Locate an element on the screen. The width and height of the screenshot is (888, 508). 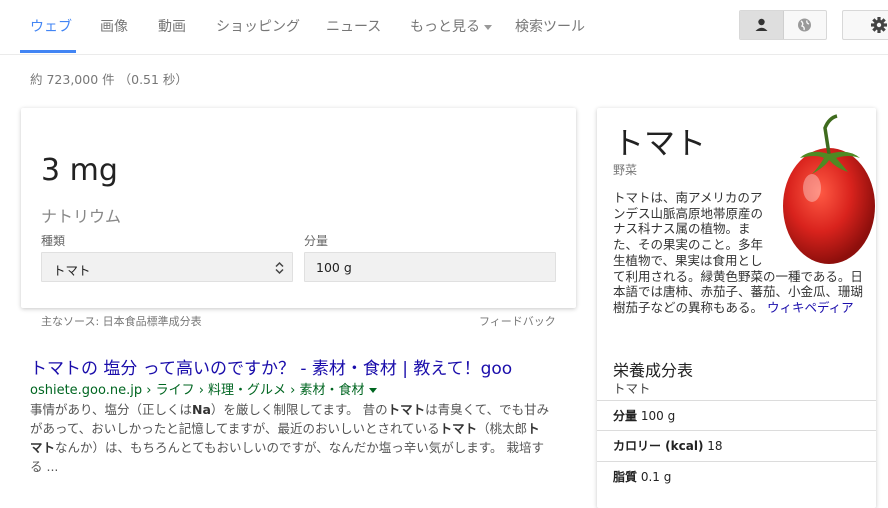
nutrition-row: 脂質 0.1 g is located at coordinates (736, 475).